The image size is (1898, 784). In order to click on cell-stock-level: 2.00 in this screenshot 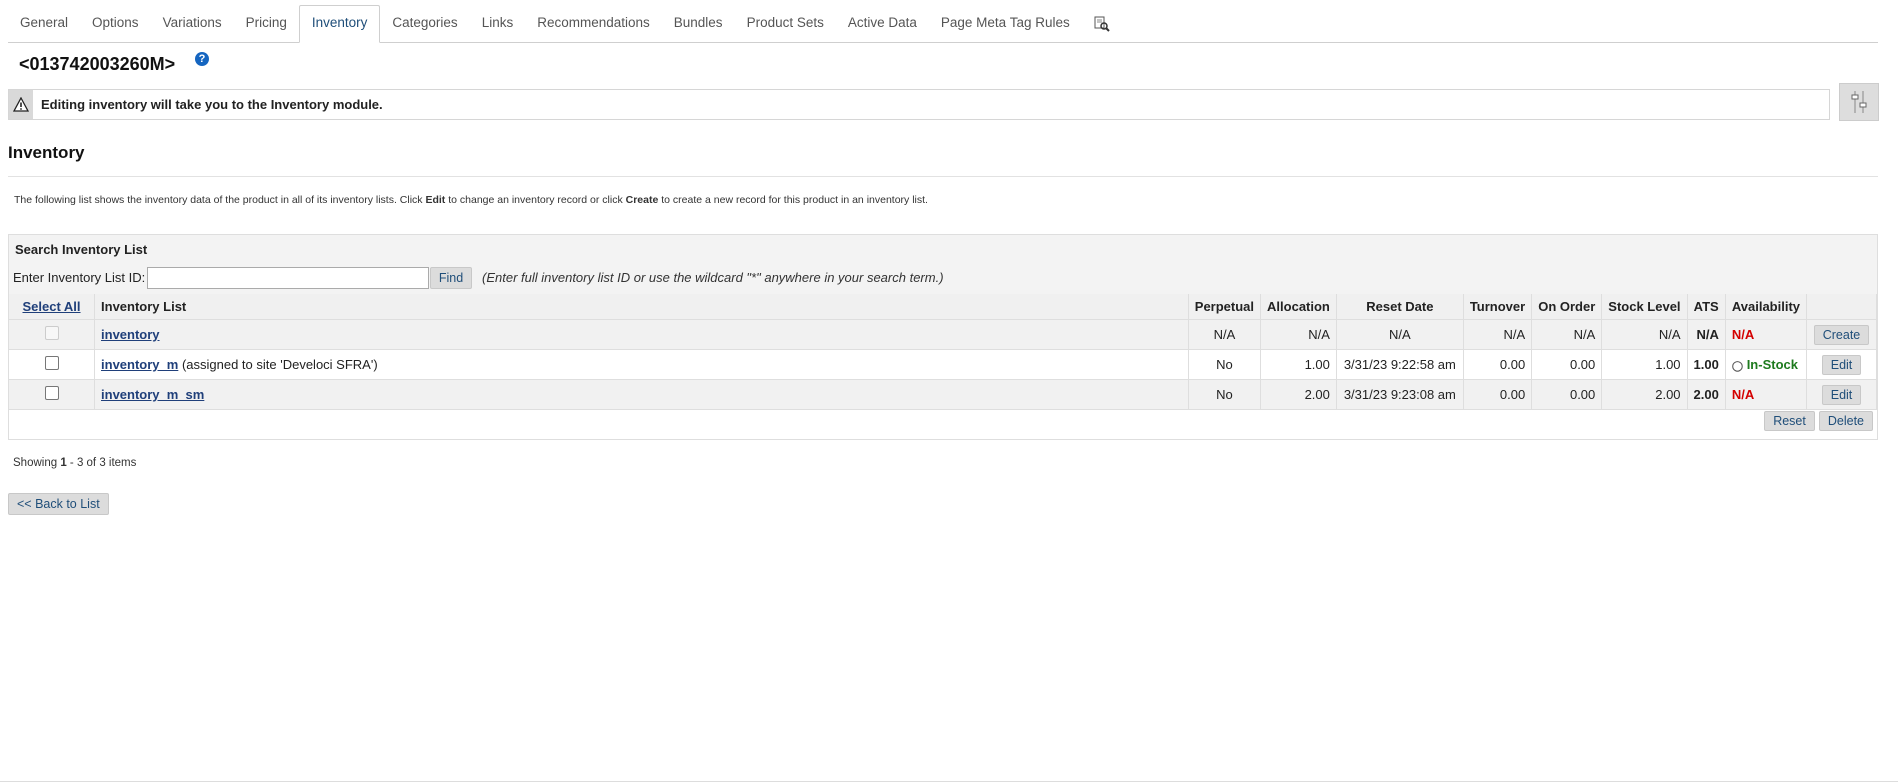, I will do `click(1644, 394)`.